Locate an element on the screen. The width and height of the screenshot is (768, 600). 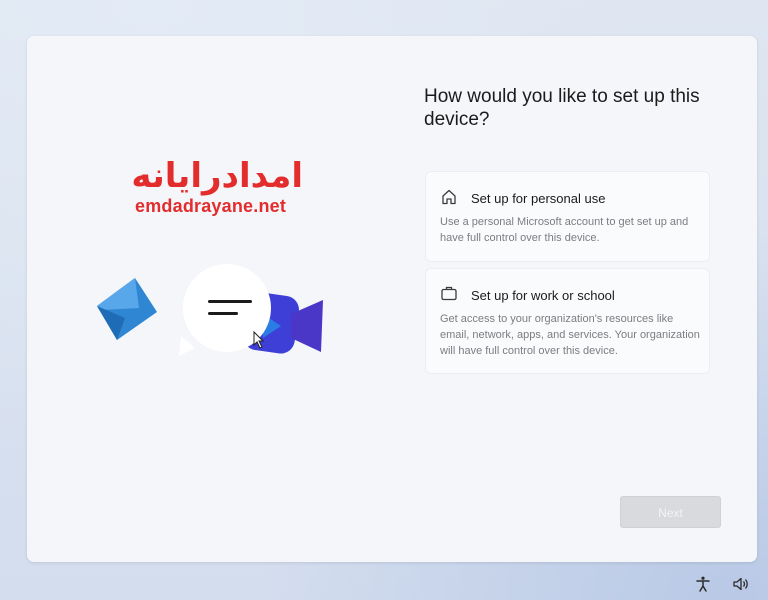
mouse-cursor-icon is located at coordinates (259, 340).